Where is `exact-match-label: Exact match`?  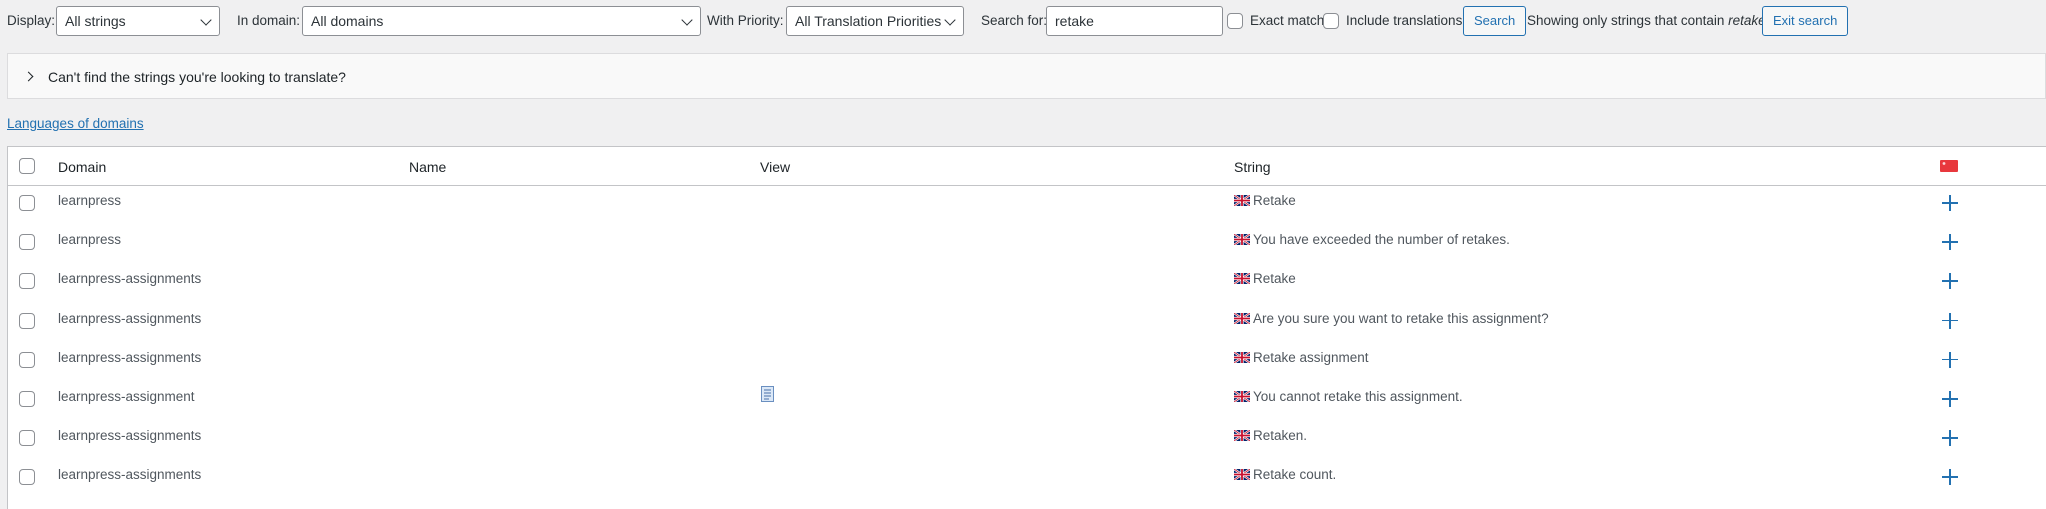 exact-match-label: Exact match is located at coordinates (1287, 20).